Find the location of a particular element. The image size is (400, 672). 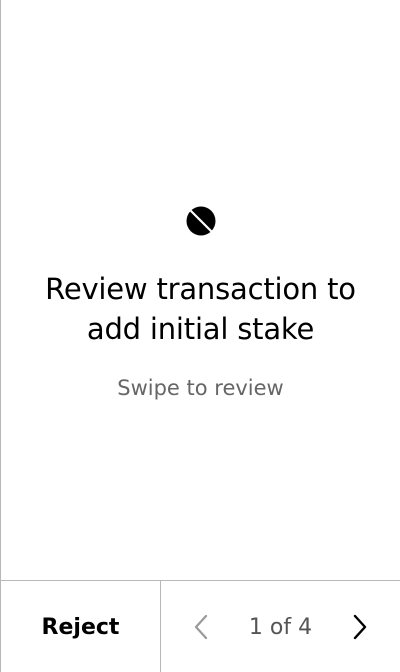

review-title: Review transaction to add initial stake is located at coordinates (200, 309).